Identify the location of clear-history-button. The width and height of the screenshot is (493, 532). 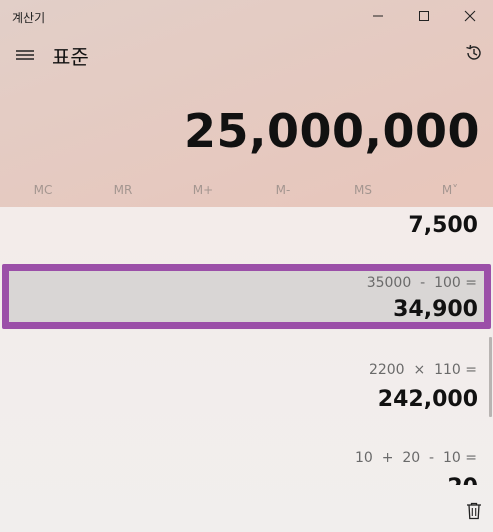
(474, 513).